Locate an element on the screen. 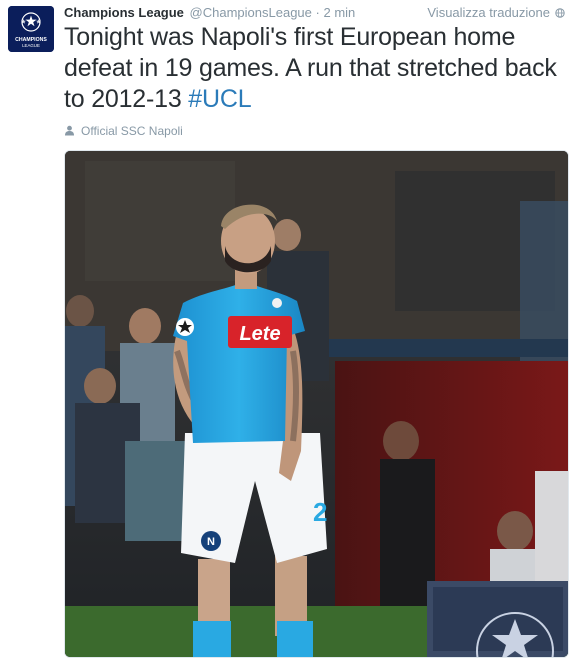 The height and width of the screenshot is (664, 577). logo-text-bottom: LEAGUE is located at coordinates (31, 45).